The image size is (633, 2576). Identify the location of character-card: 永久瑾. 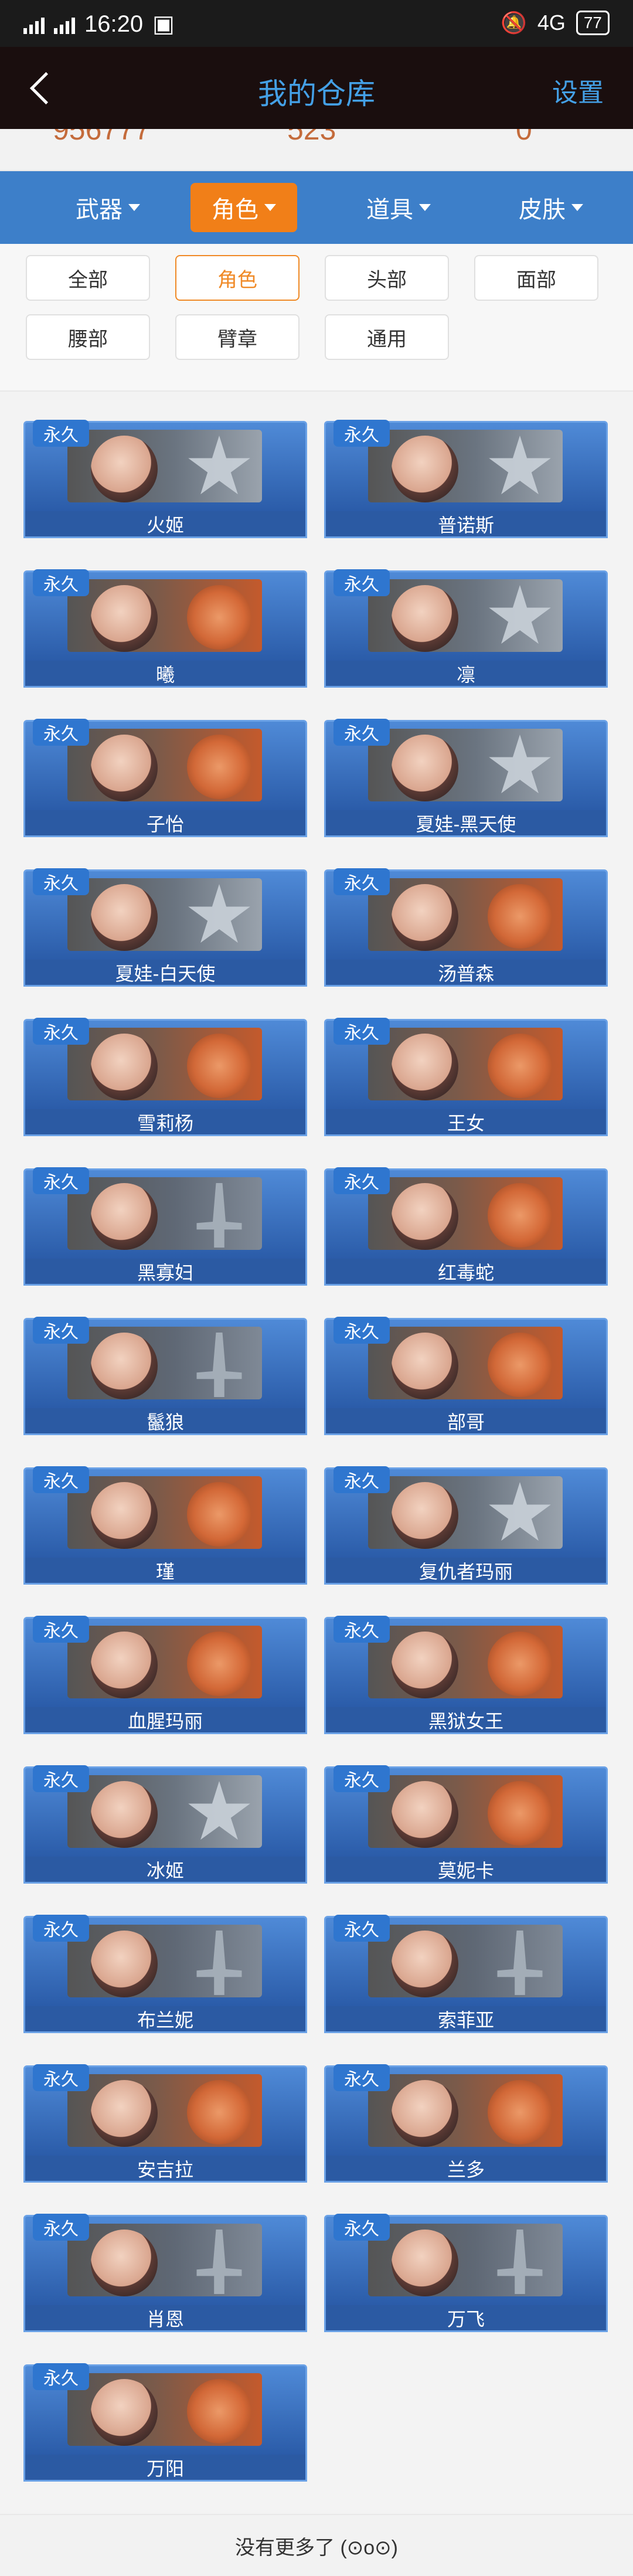
(165, 1527).